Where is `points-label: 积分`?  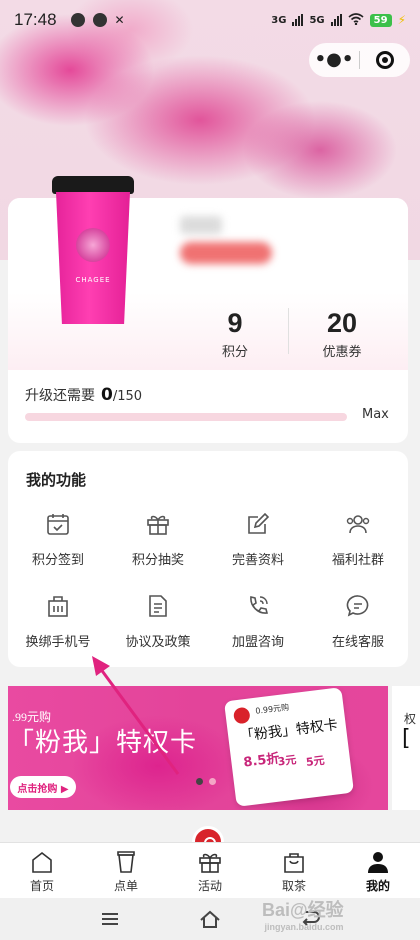 points-label: 积分 is located at coordinates (234, 352).